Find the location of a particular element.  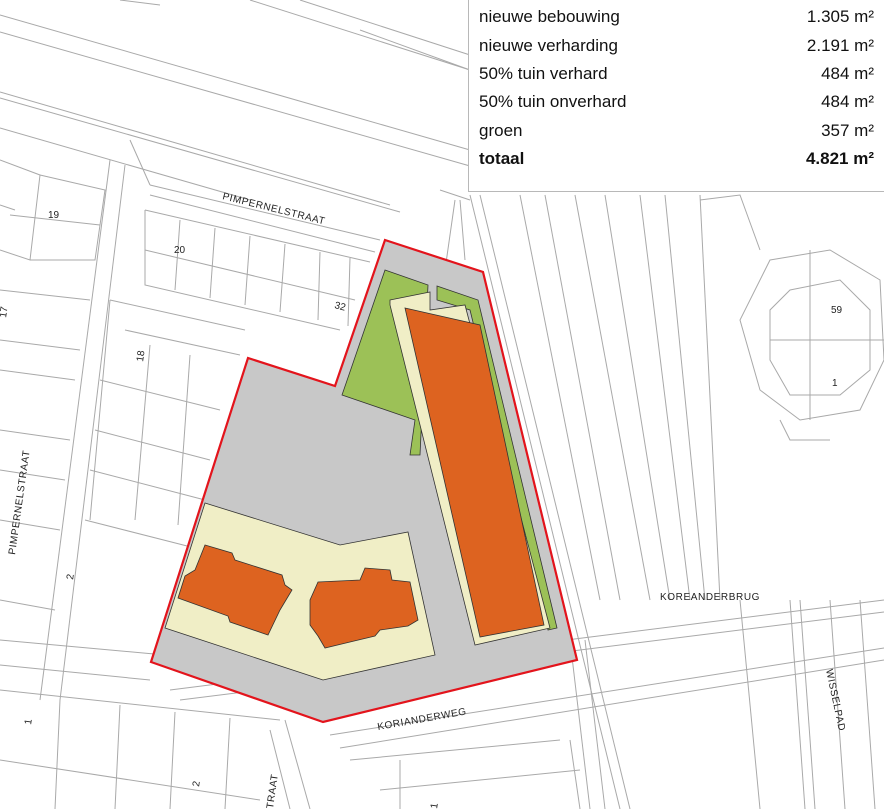

street-label-traat: TRAAT is located at coordinates (273, 791).